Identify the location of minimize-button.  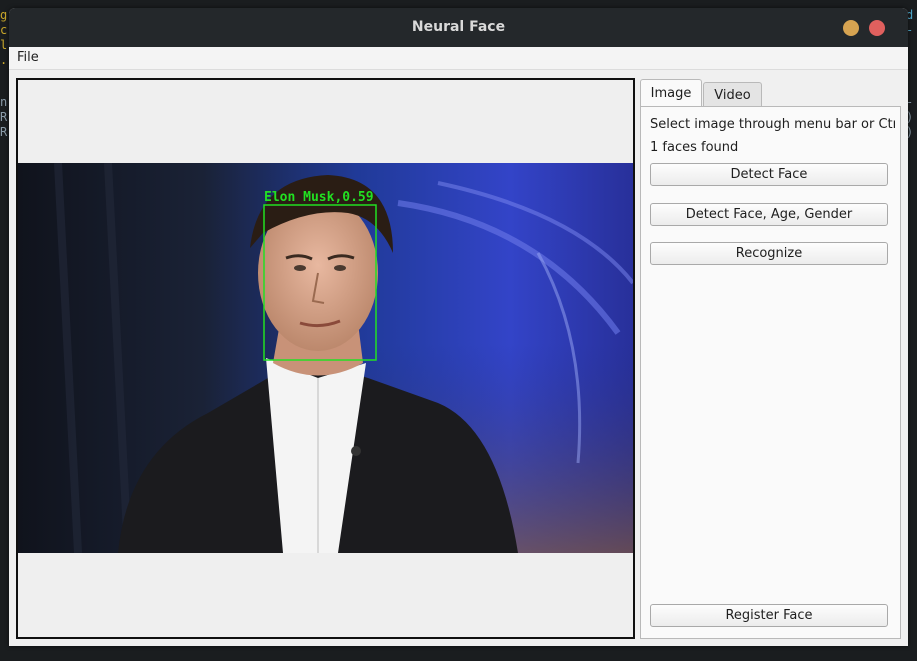
(851, 28).